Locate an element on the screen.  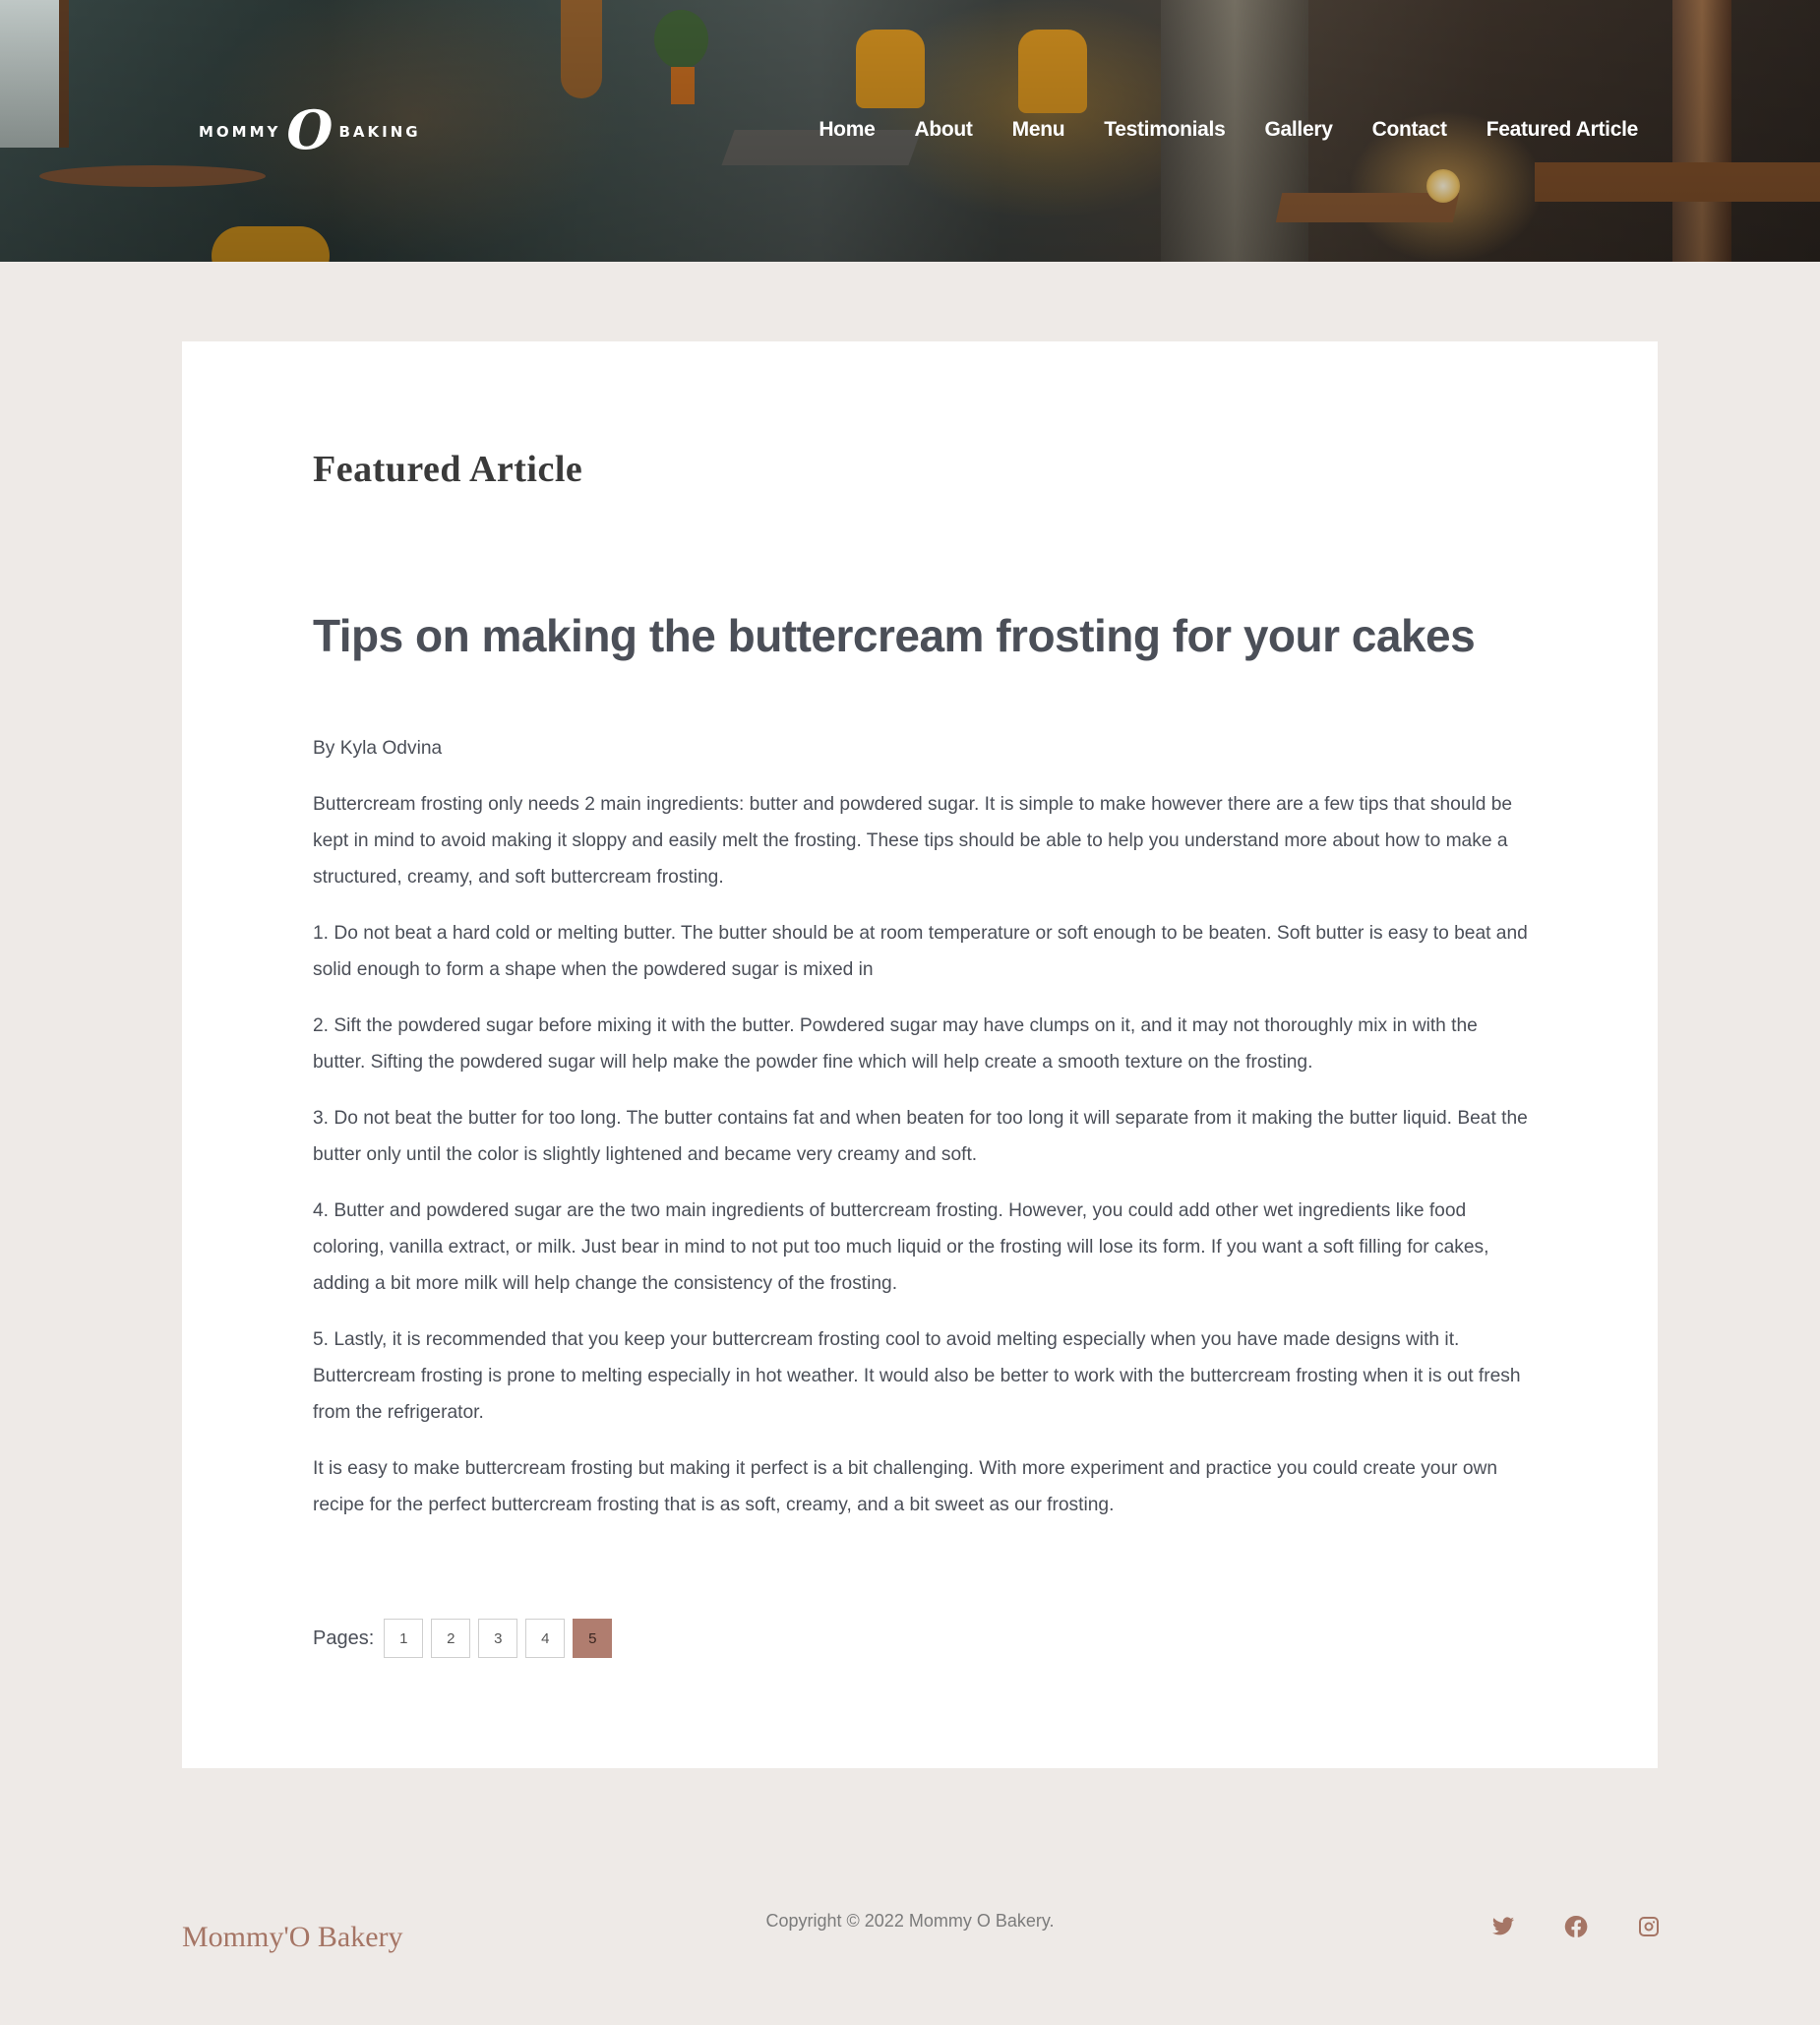
nav-menu: Menu is located at coordinates (1038, 130).